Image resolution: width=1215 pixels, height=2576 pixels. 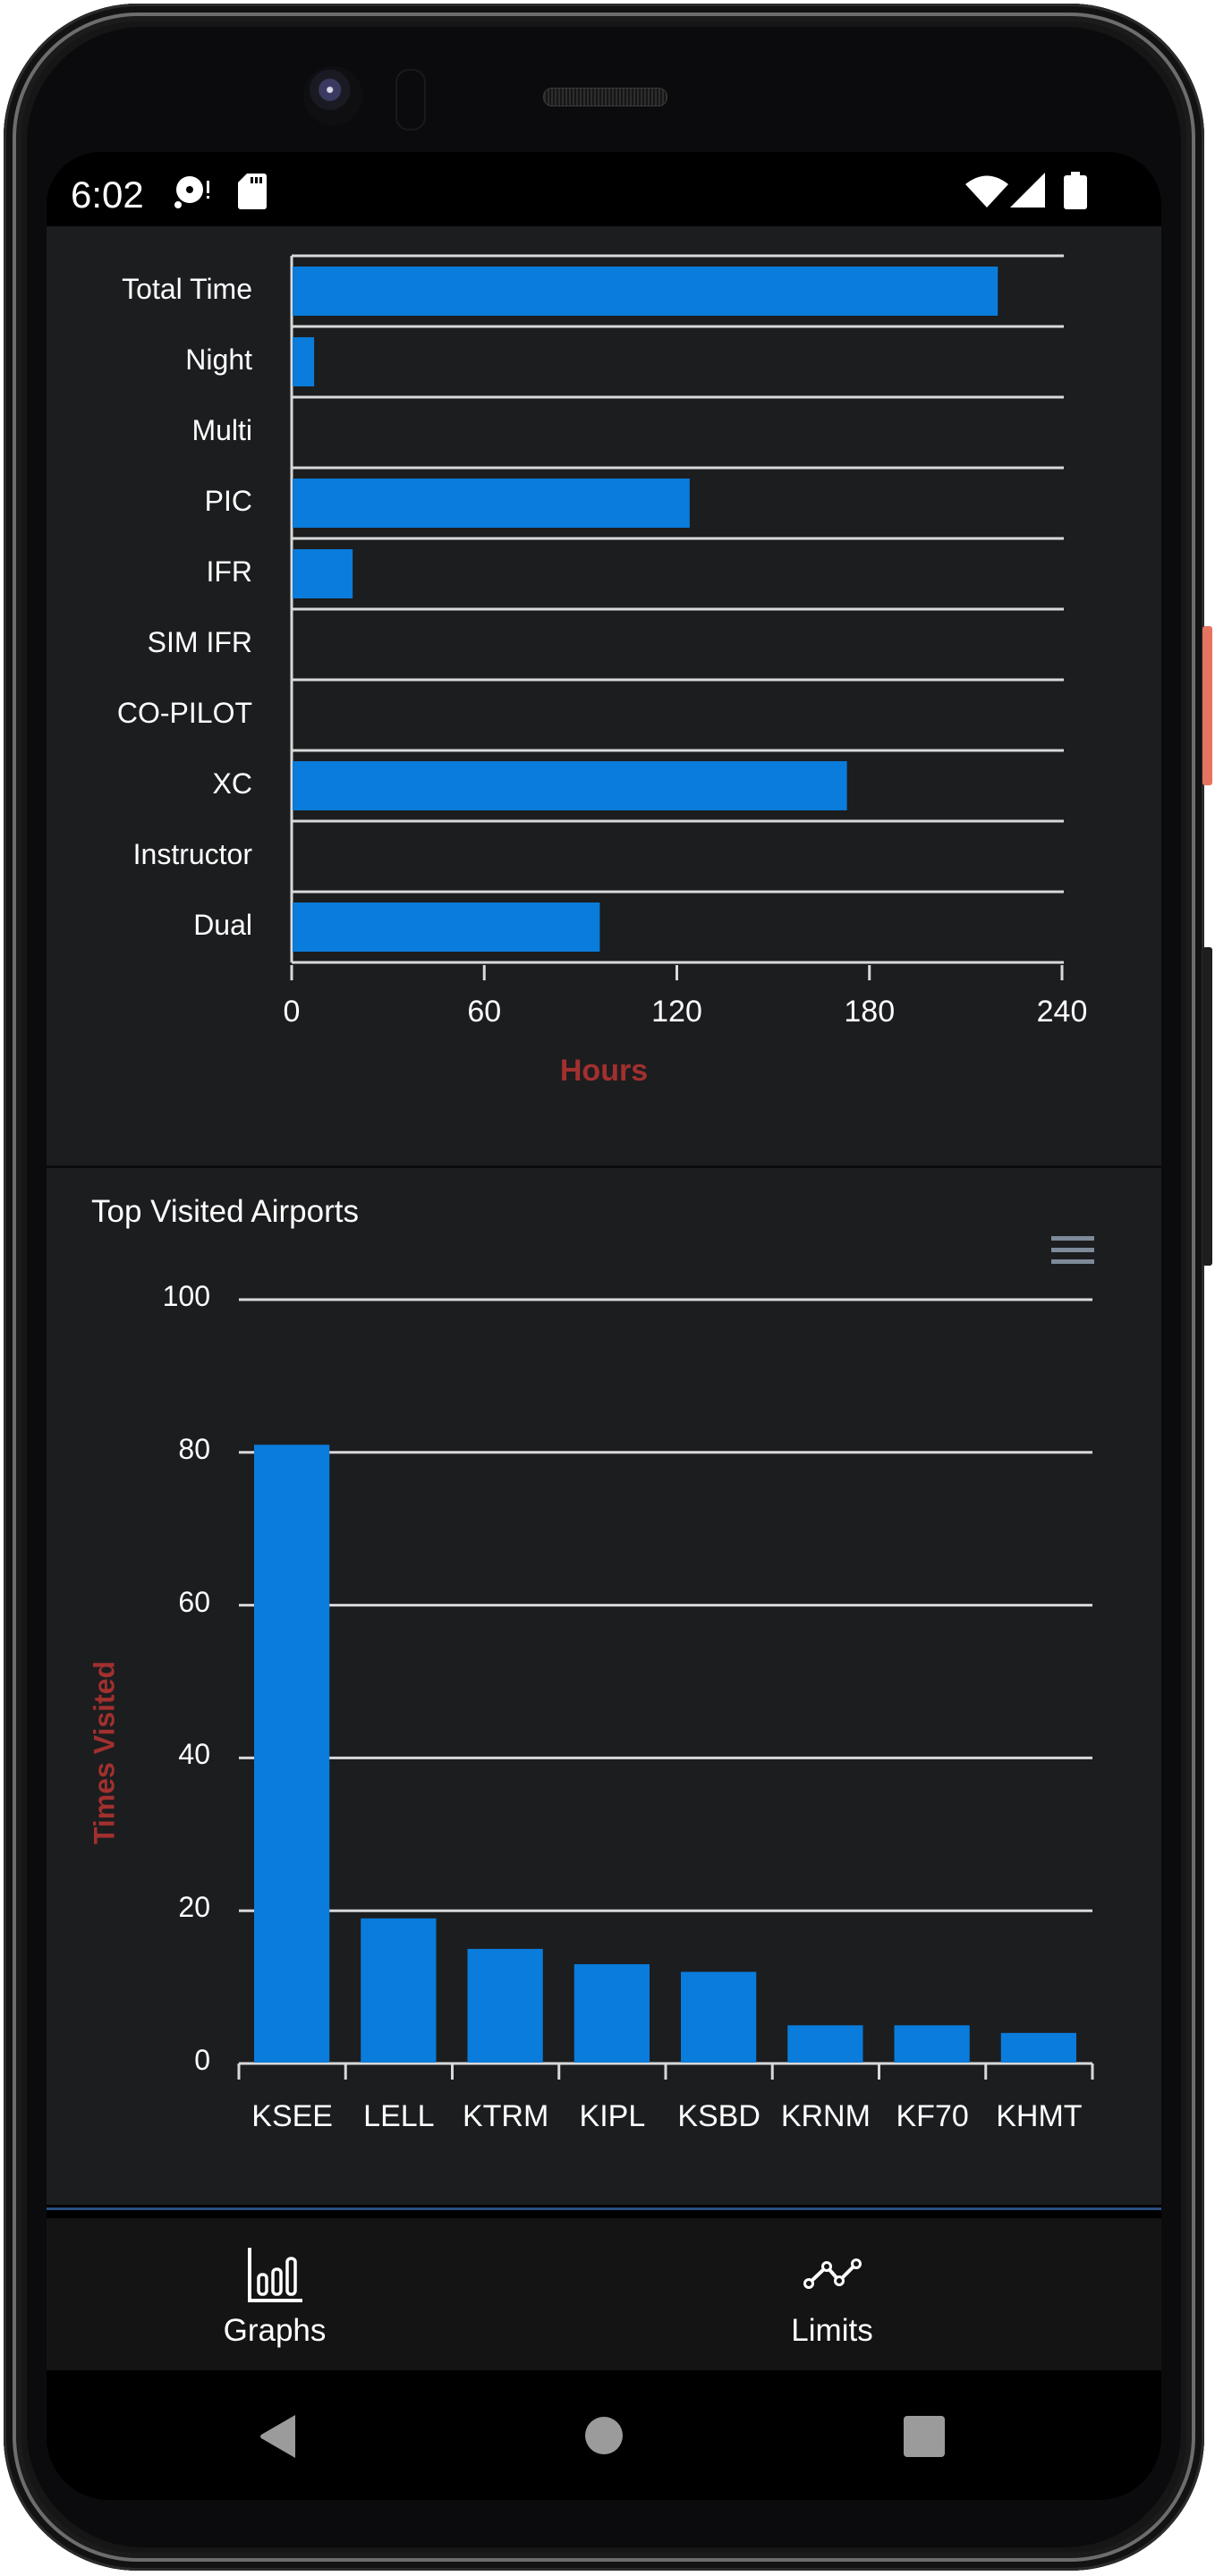 I want to click on power-button, so click(x=1207, y=705).